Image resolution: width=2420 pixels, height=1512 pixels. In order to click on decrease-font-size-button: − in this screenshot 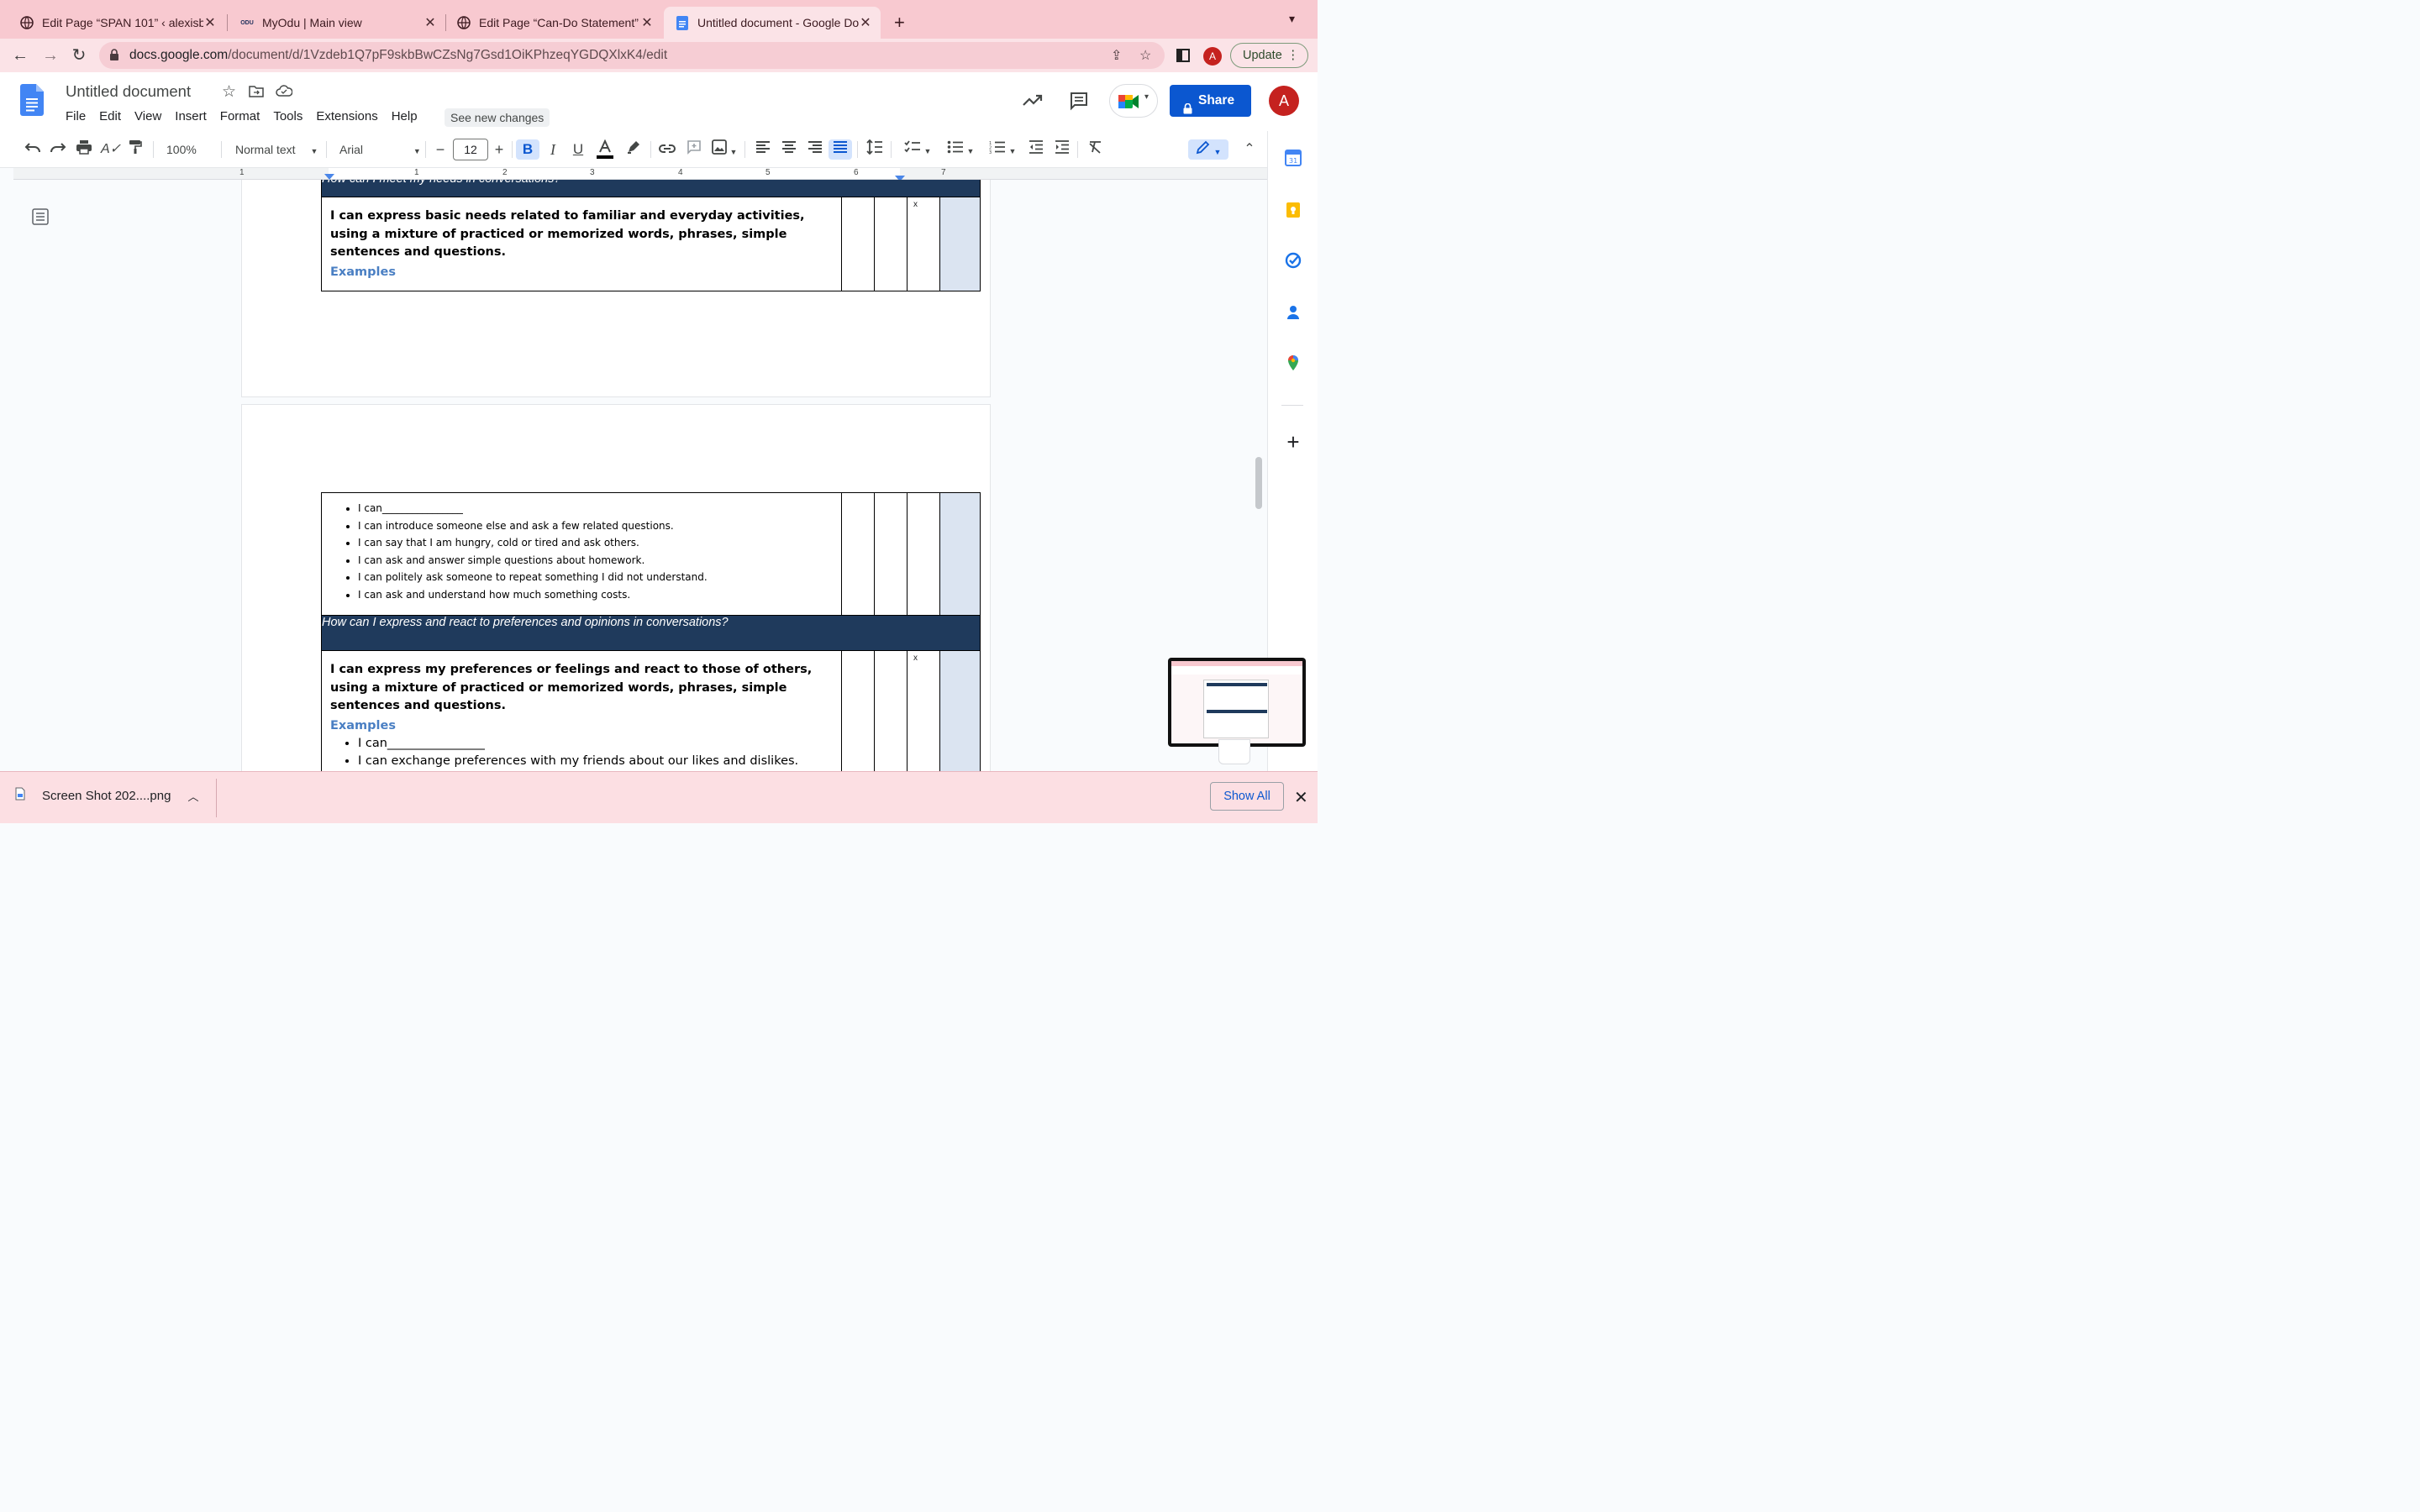, I will do `click(440, 149)`.